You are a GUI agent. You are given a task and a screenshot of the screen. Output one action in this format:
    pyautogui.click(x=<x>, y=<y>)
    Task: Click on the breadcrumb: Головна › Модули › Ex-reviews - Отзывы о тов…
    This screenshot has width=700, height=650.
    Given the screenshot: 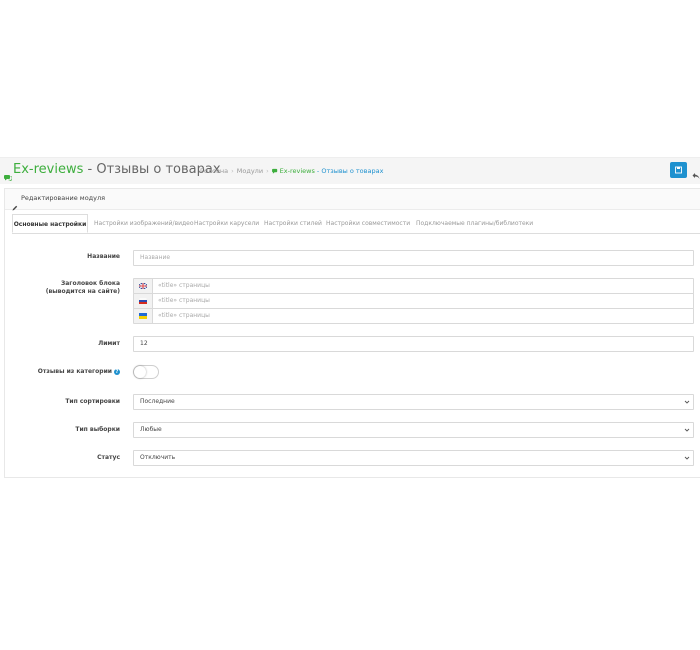 What is the action you would take?
    pyautogui.click(x=291, y=171)
    